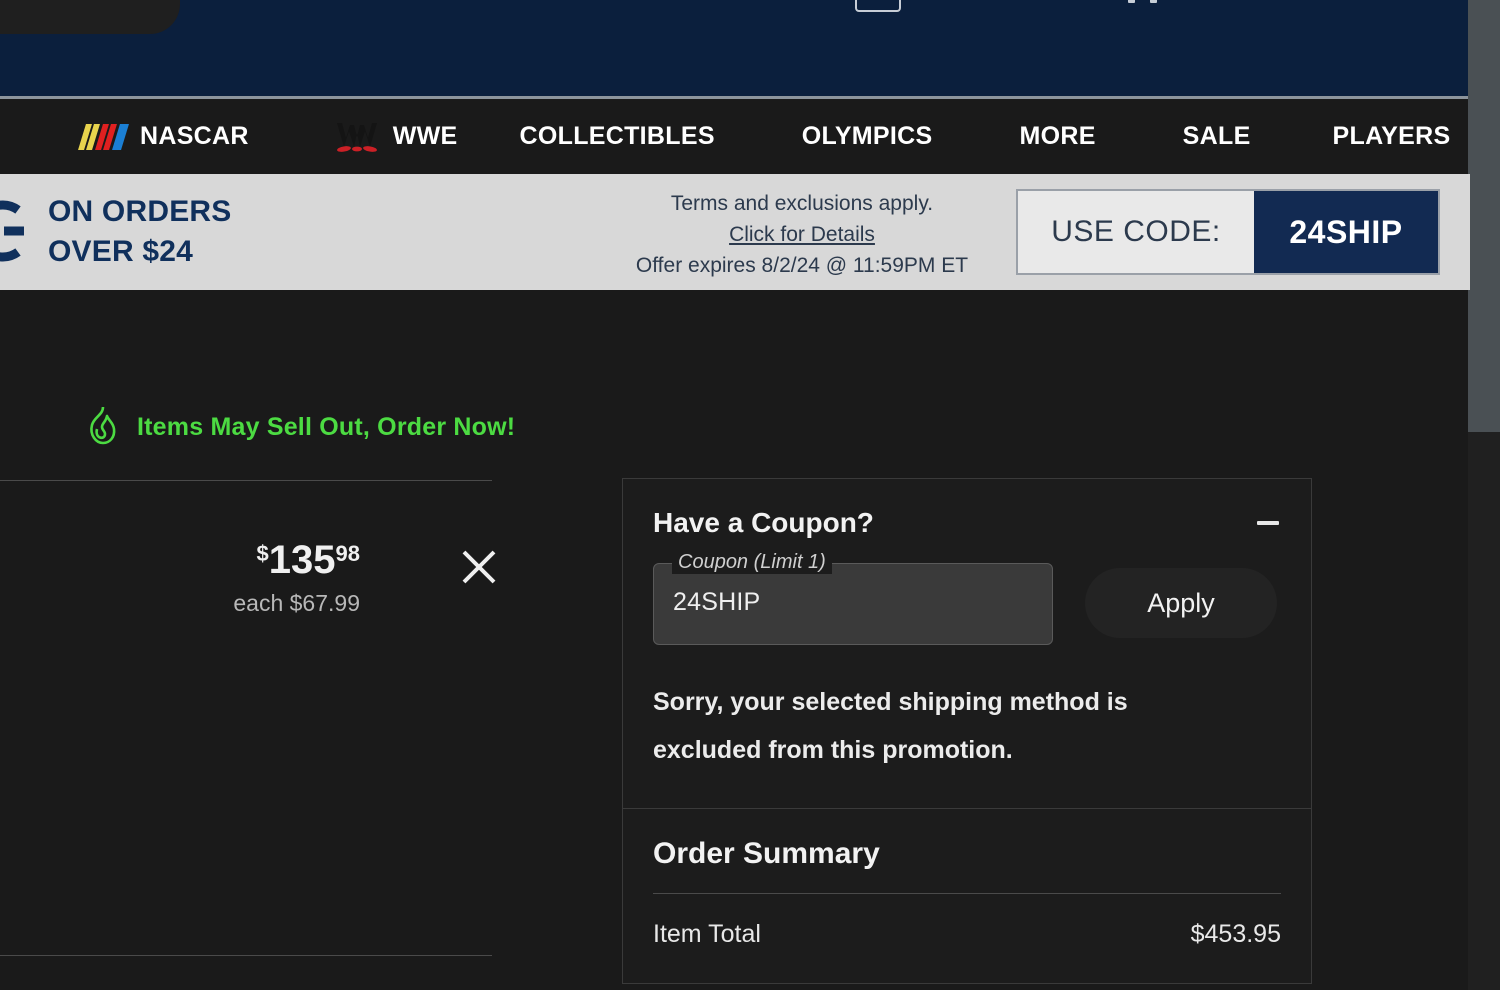 This screenshot has width=1500, height=990. What do you see at coordinates (357, 137) in the screenshot?
I see `wwe-logo-icon` at bounding box center [357, 137].